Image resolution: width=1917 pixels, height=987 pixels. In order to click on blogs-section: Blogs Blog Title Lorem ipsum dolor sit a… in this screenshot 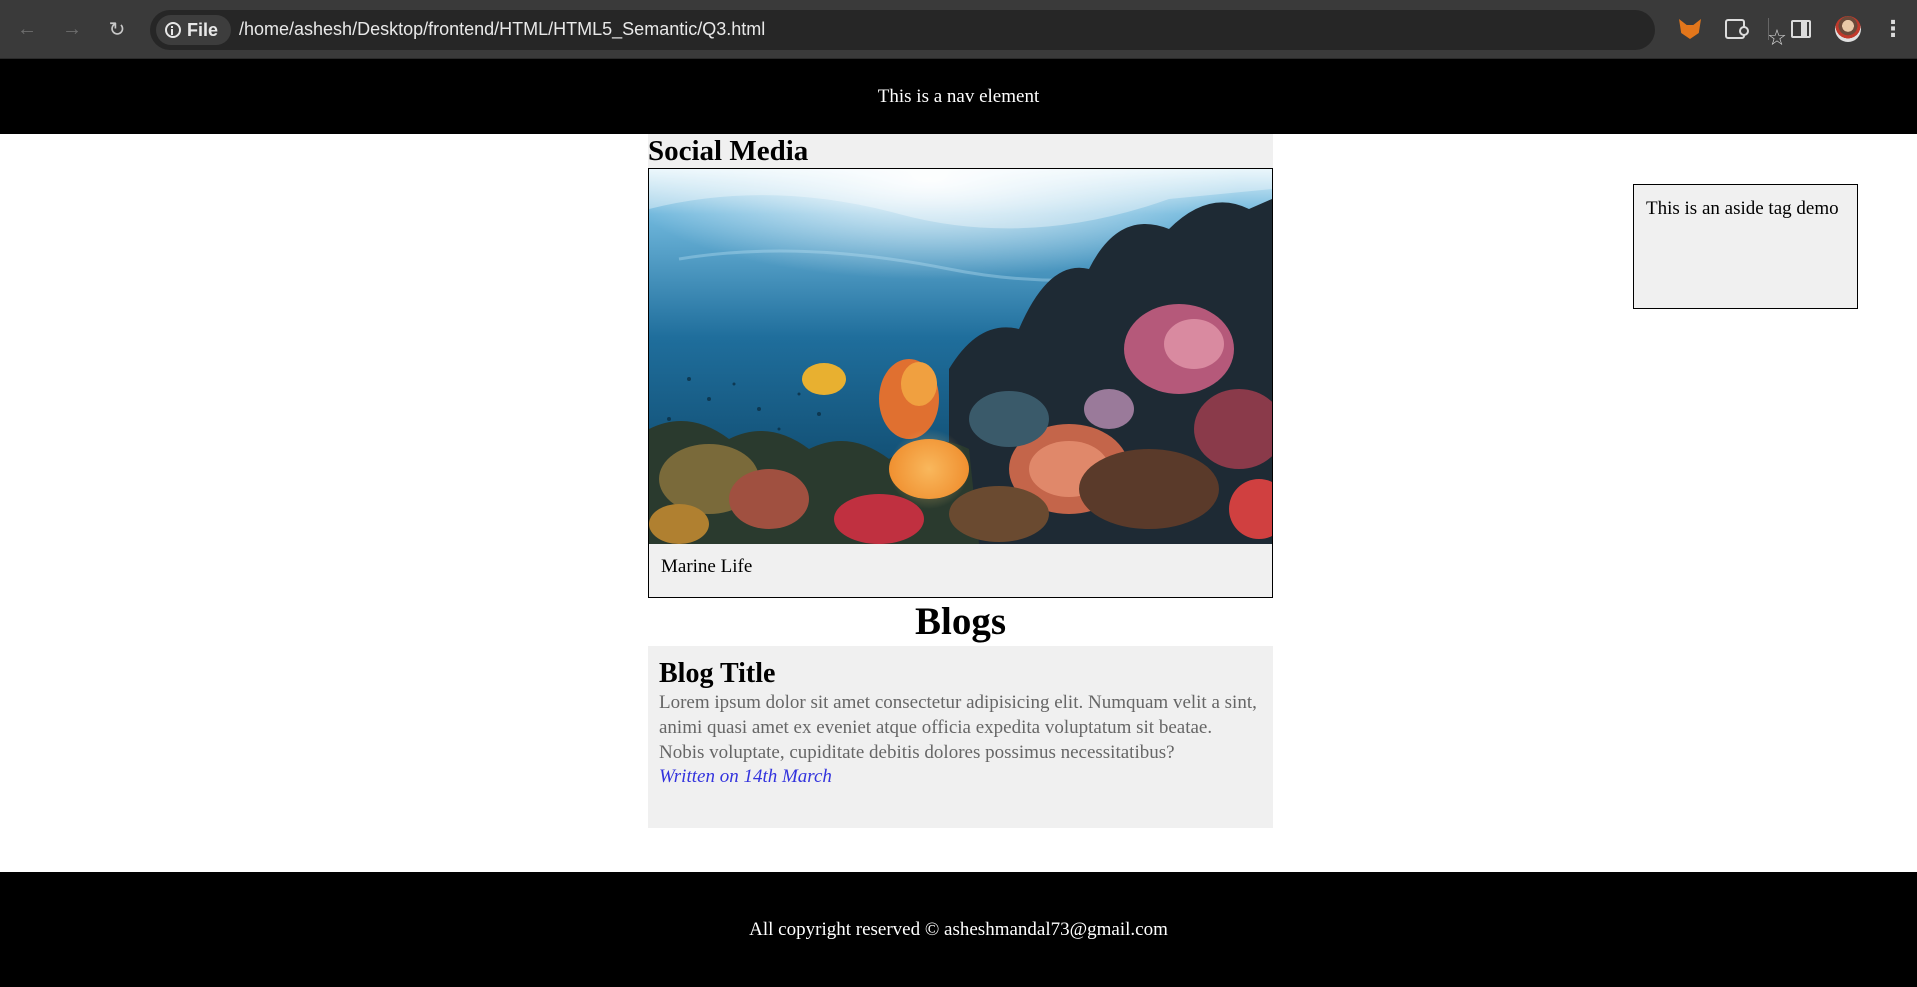, I will do `click(960, 713)`.